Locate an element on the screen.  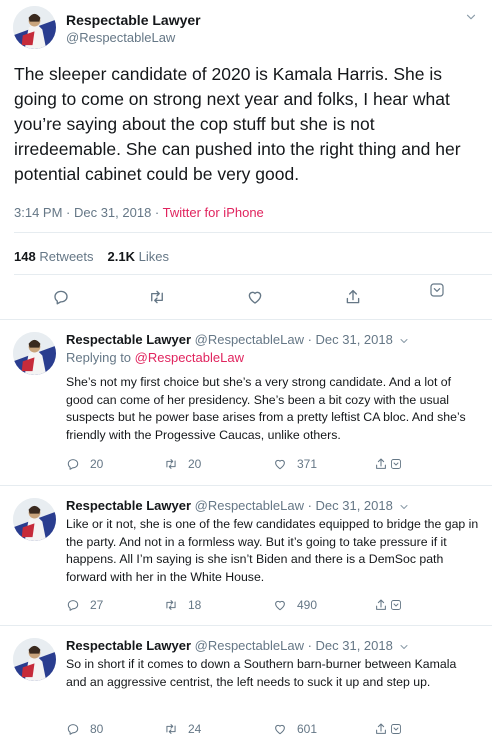
tweet-source: Twitter for iPhone is located at coordinates (213, 212).